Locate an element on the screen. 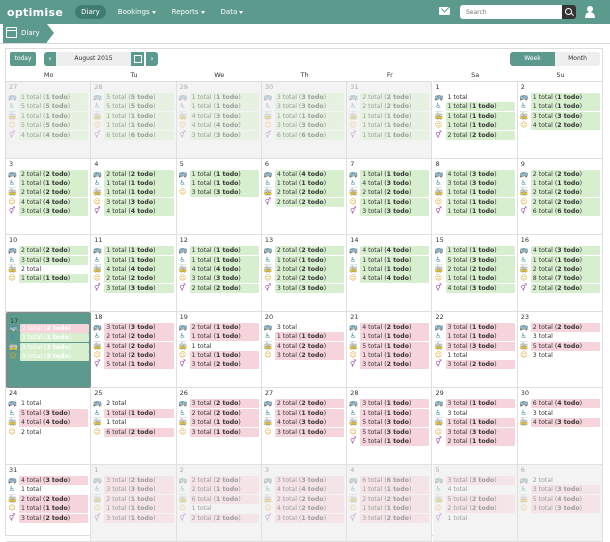  booking-row: 🚋 5 total (1 todo) is located at coordinates (389, 346).